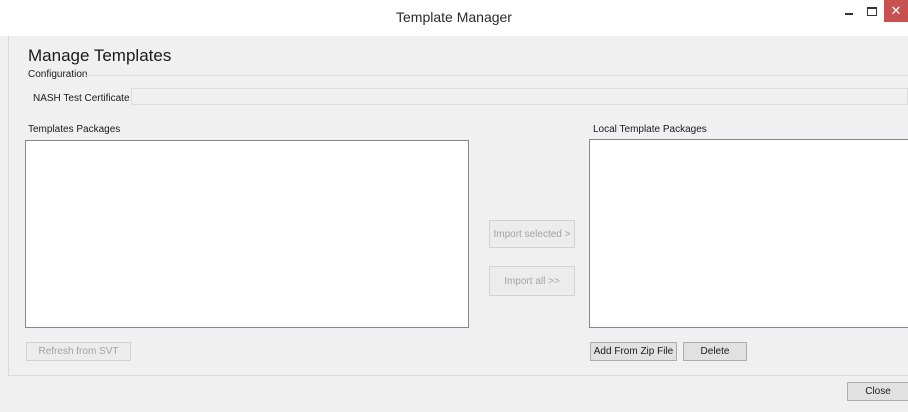  I want to click on import-selected-button: Import selected >, so click(532, 234).